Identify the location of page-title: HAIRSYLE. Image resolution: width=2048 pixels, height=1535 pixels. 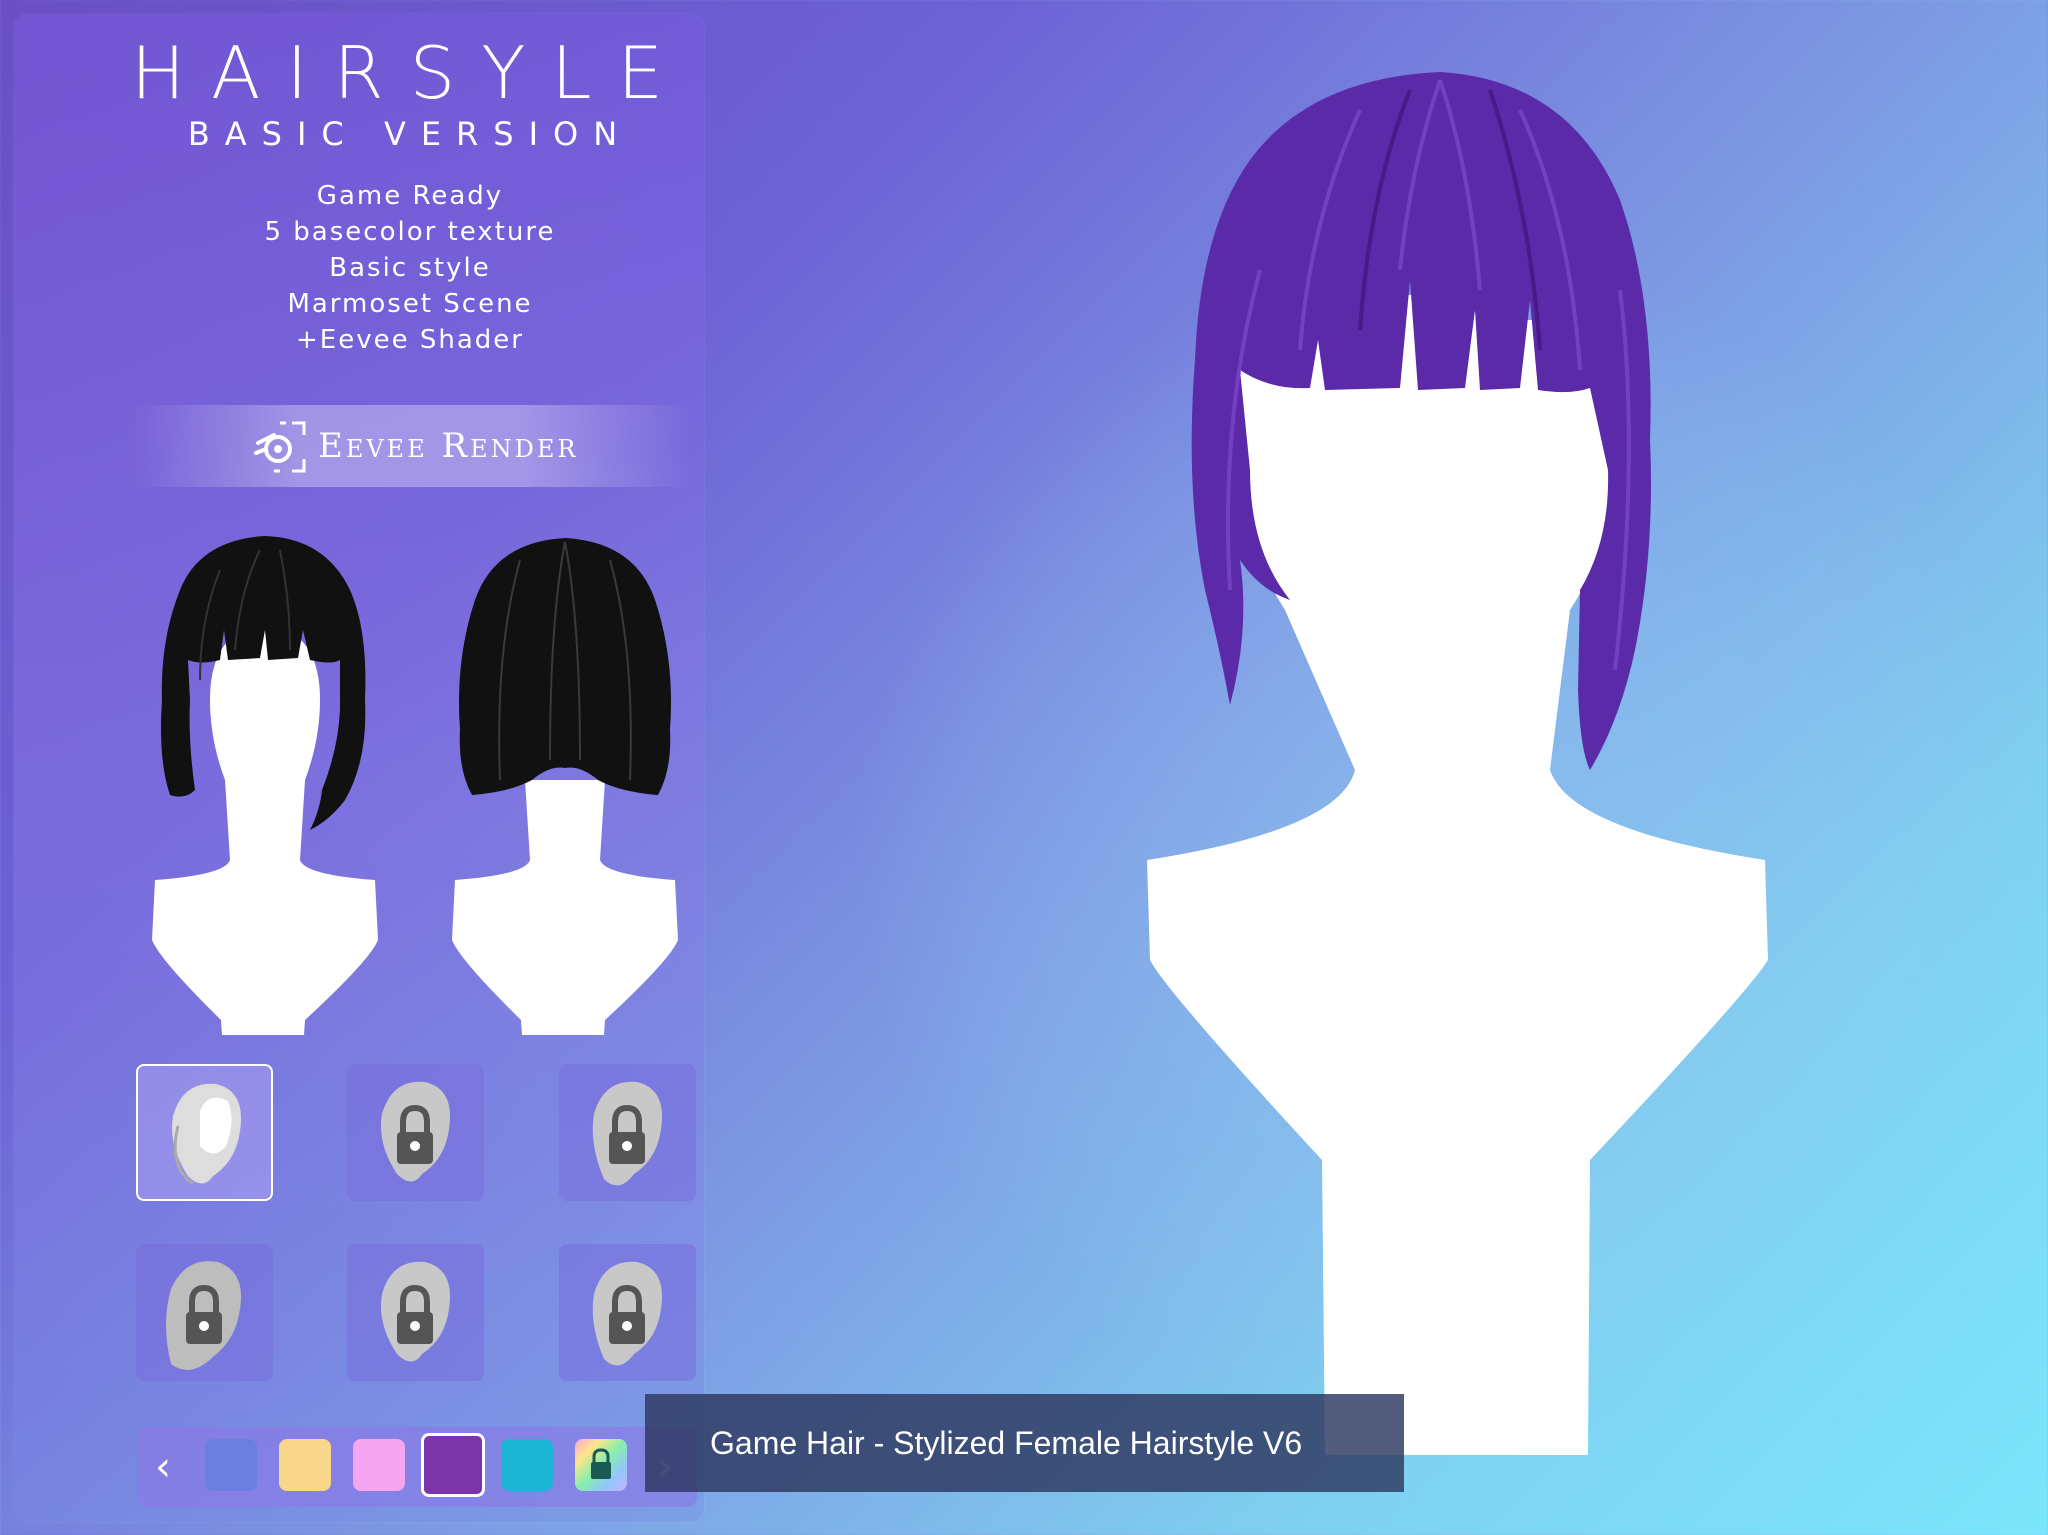
(410, 73).